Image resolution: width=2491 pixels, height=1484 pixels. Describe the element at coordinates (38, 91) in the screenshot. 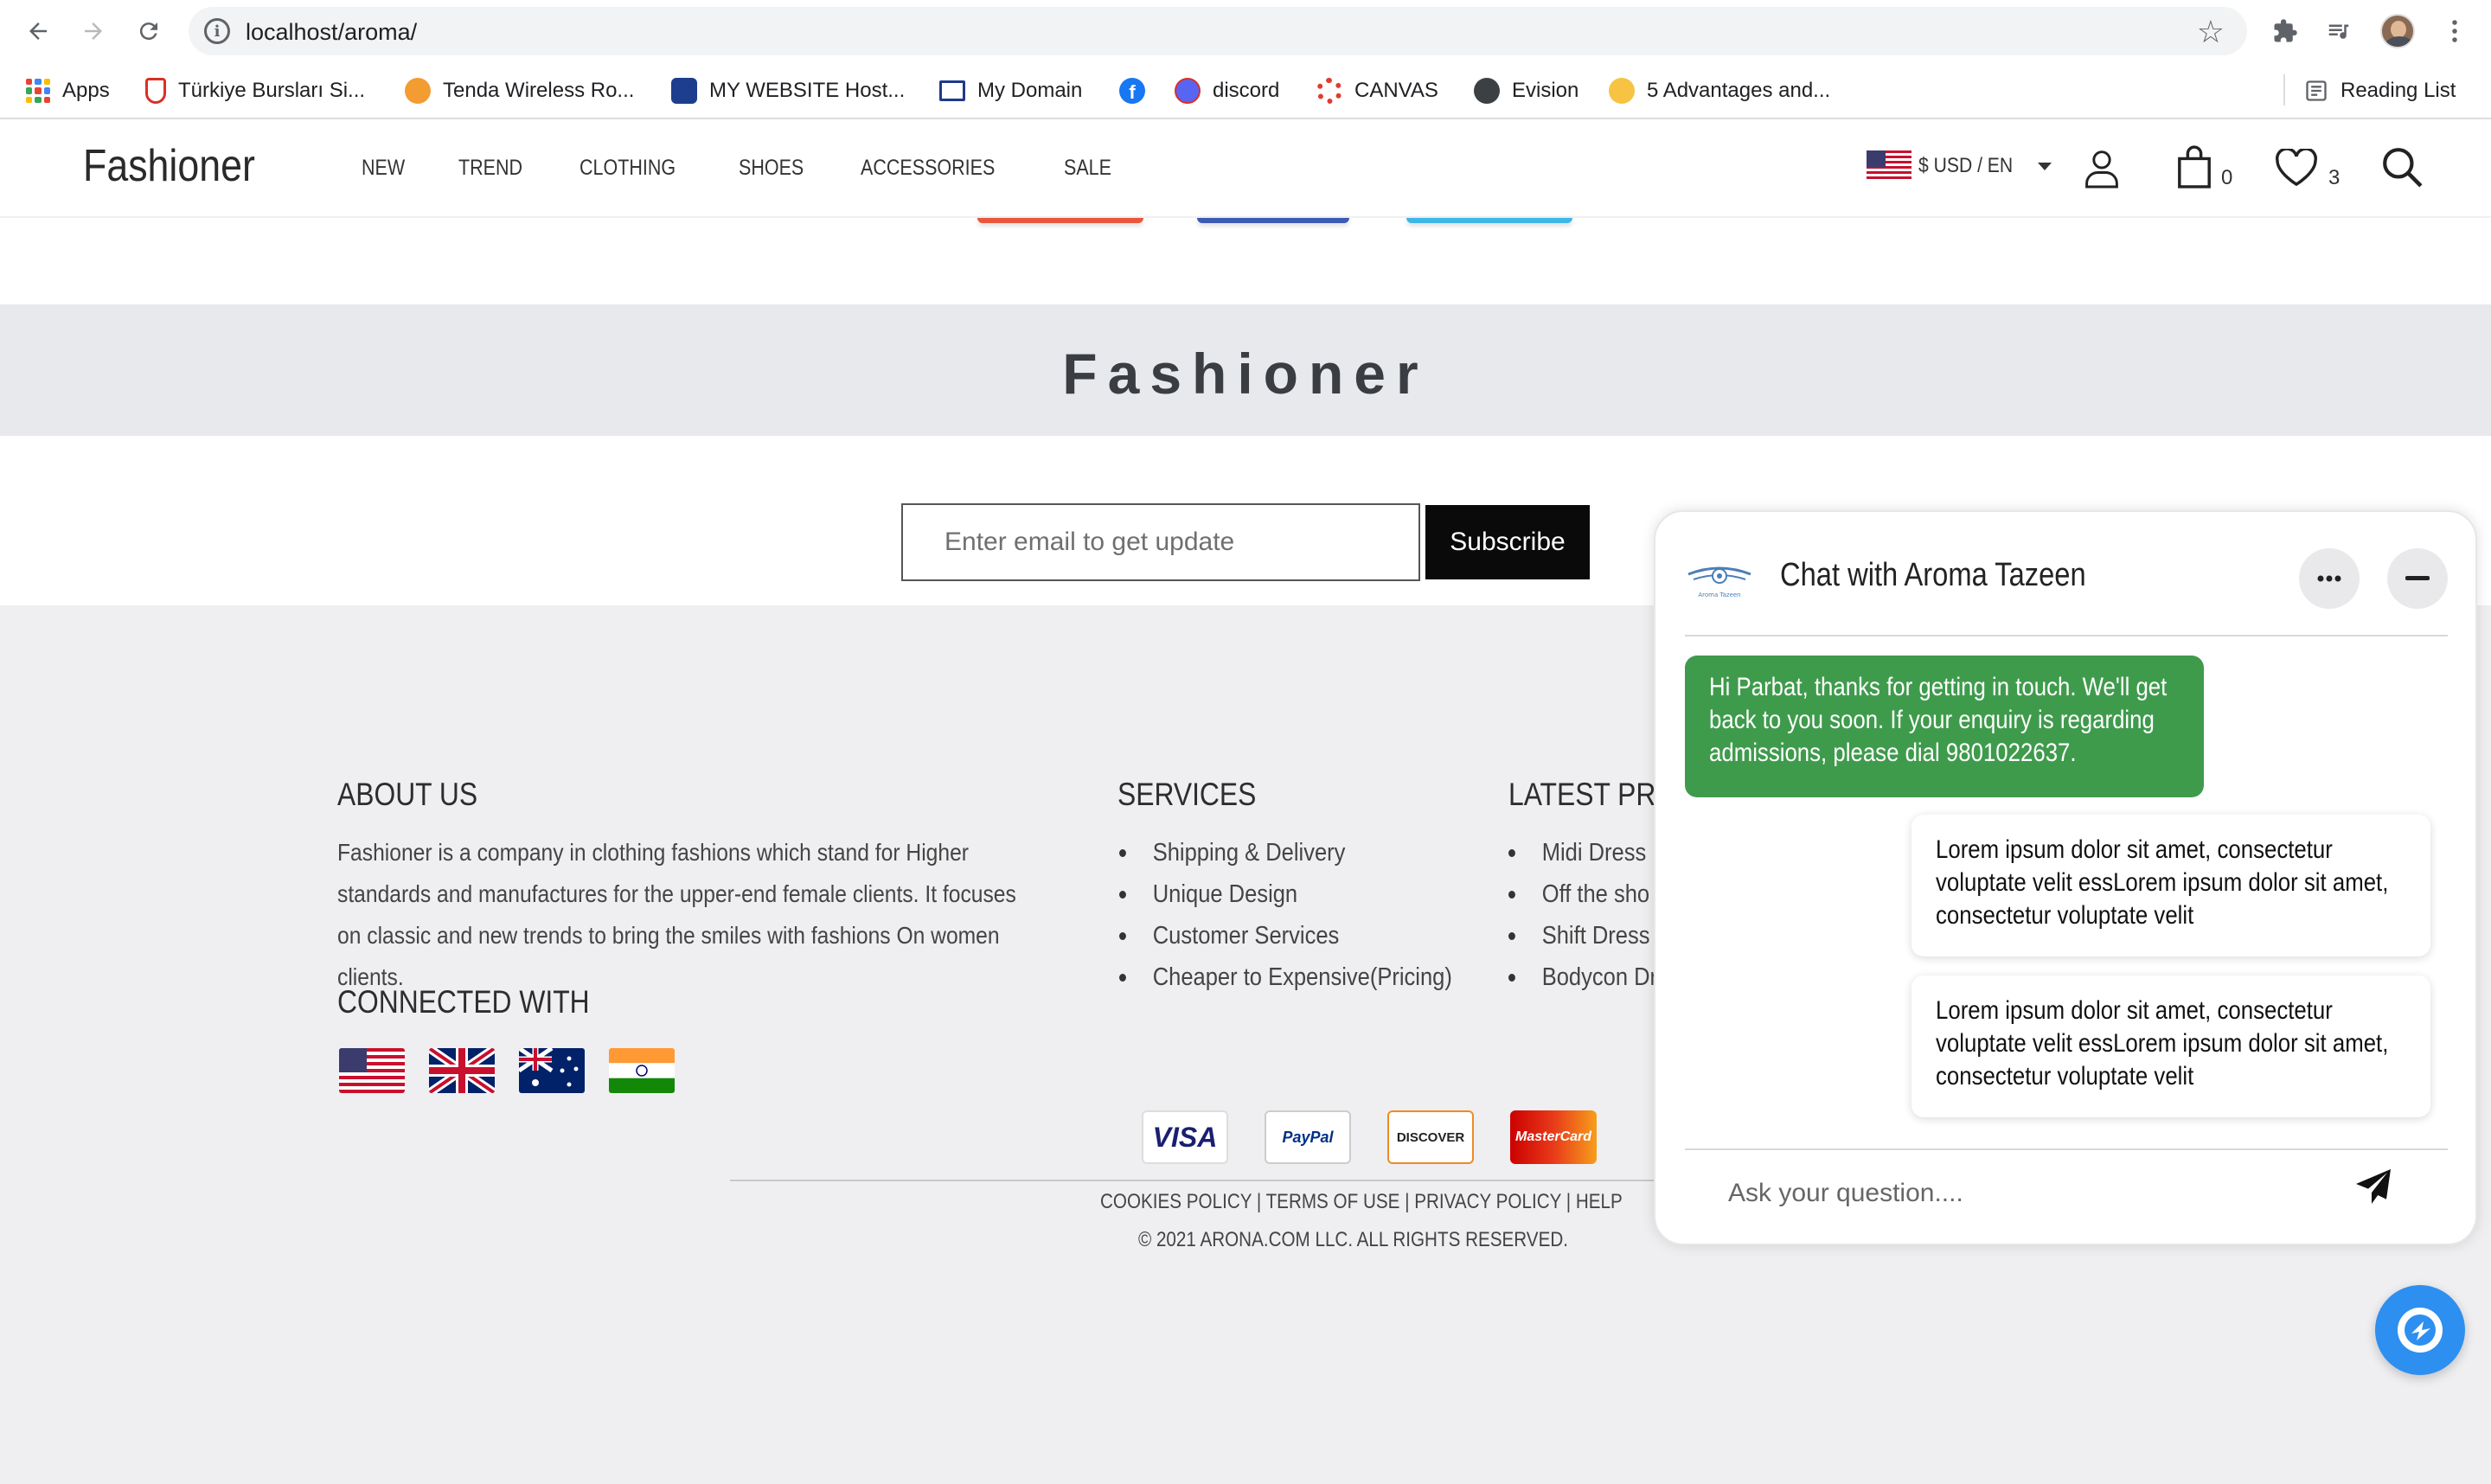

I see `apps-grid-icon` at that location.